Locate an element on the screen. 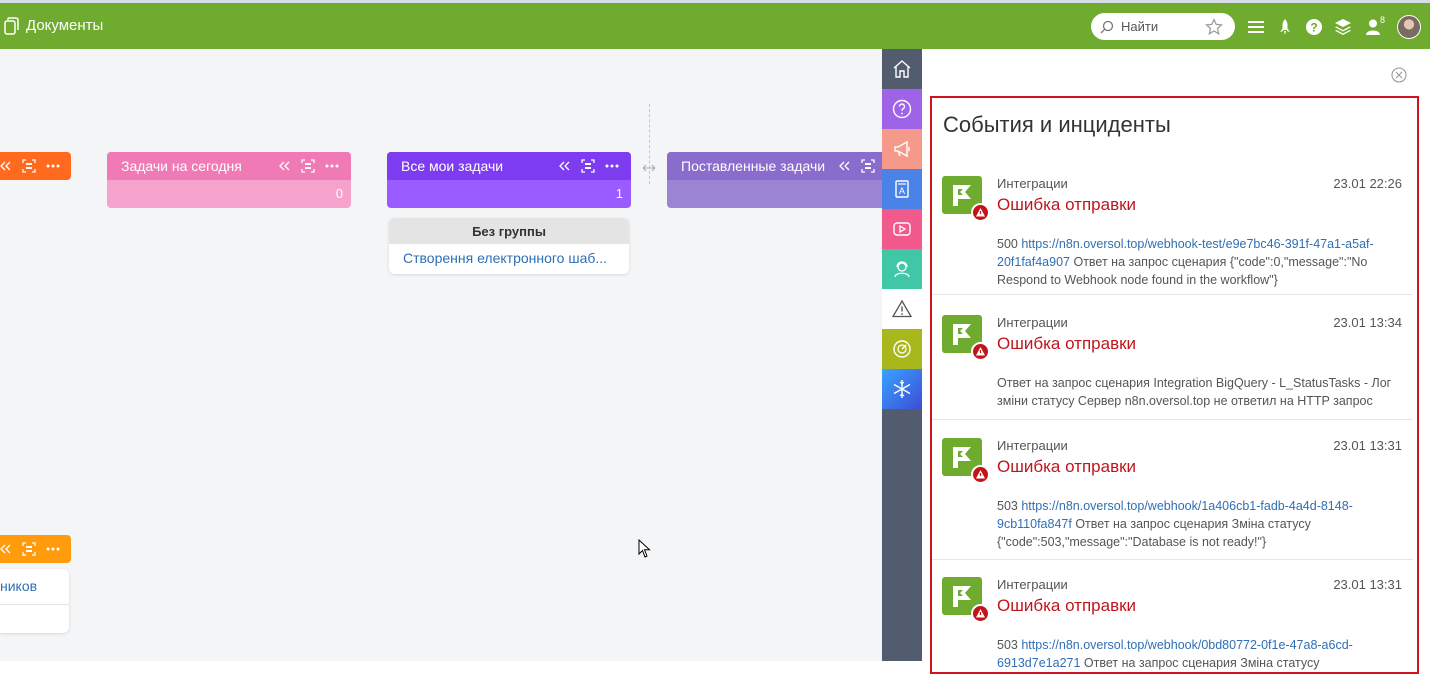  side-rail: A is located at coordinates (902, 355).